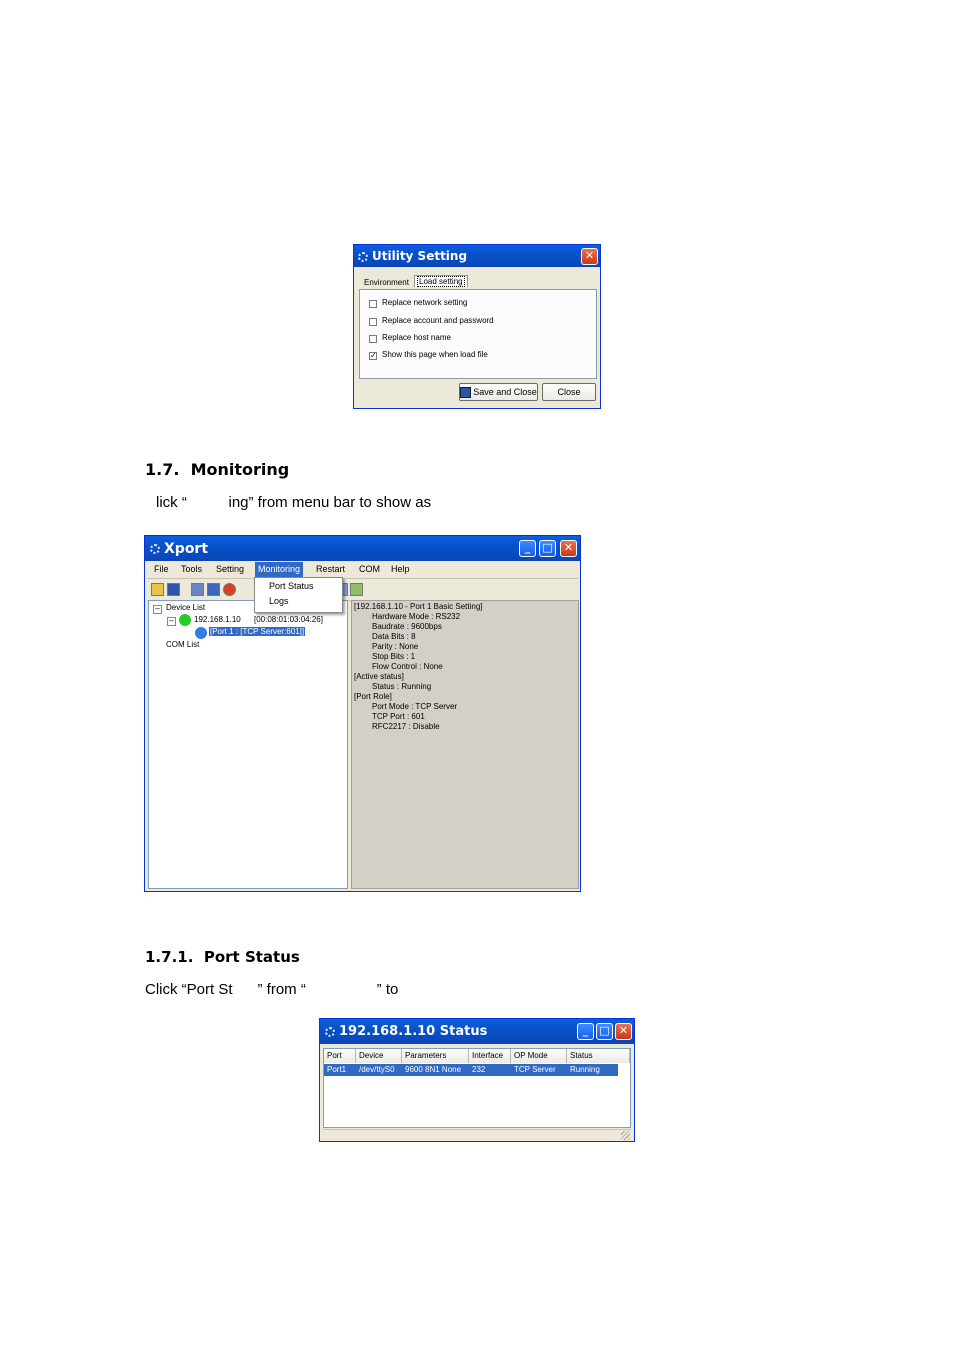  Describe the element at coordinates (477, 256) in the screenshot. I see `utility-title-bar: Utility Setting ✕` at that location.